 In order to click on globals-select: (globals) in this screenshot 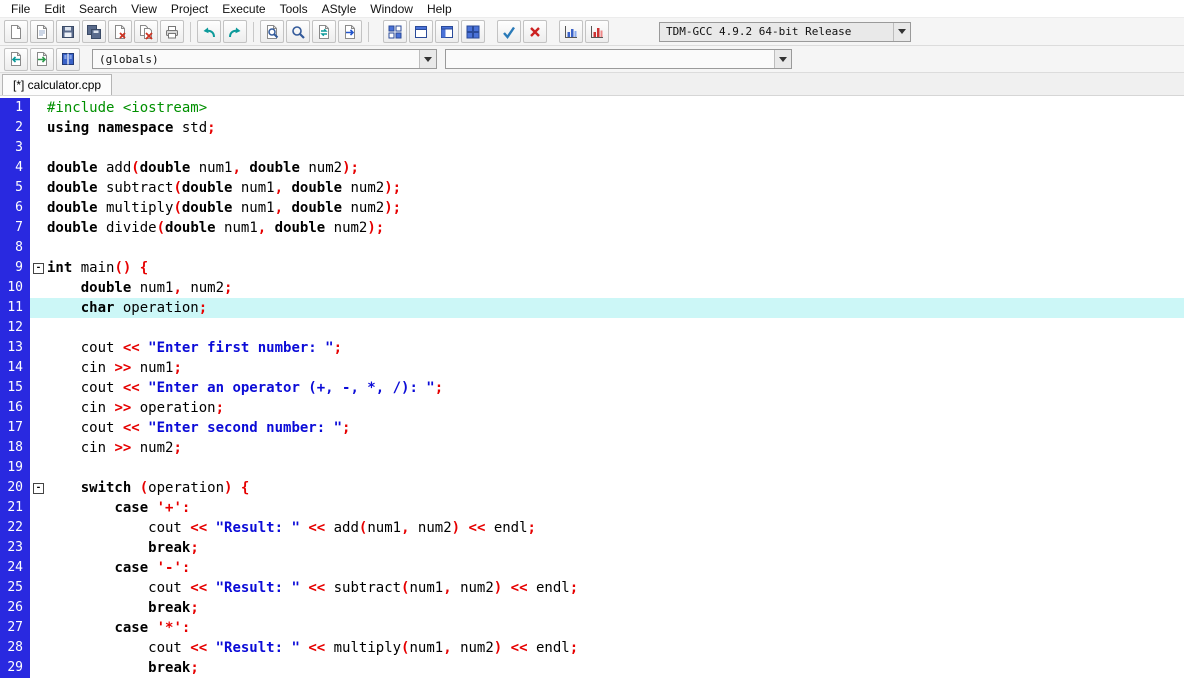, I will do `click(264, 59)`.